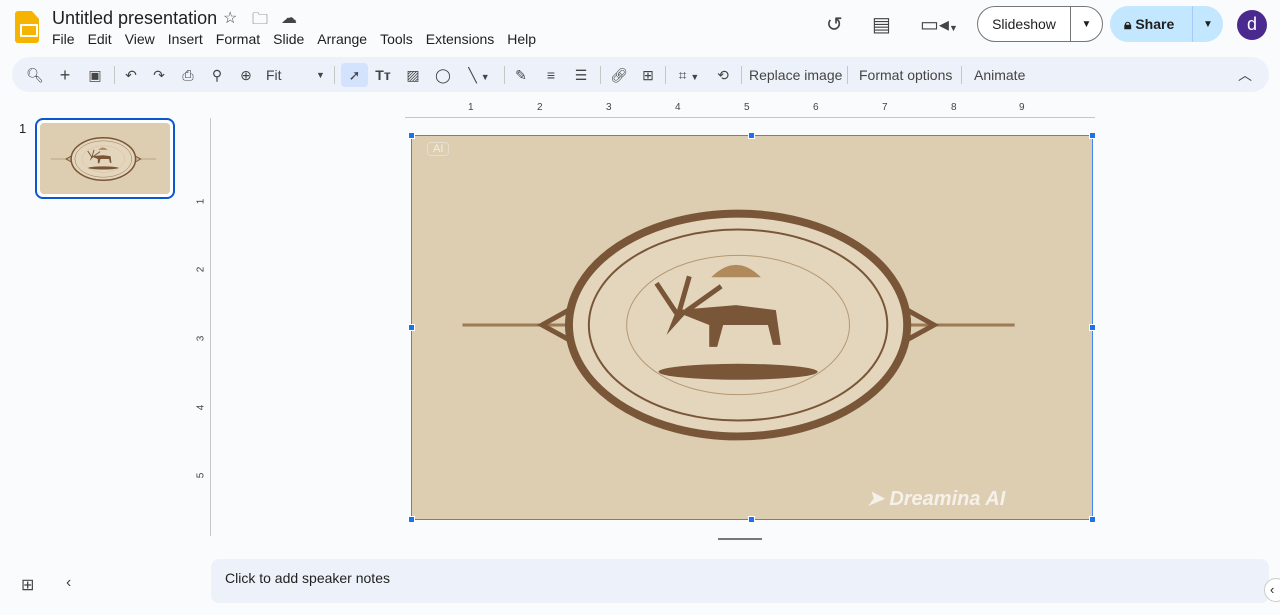  Describe the element at coordinates (1245, 75) in the screenshot. I see `collapse-toolbar-icon: ︿` at that location.